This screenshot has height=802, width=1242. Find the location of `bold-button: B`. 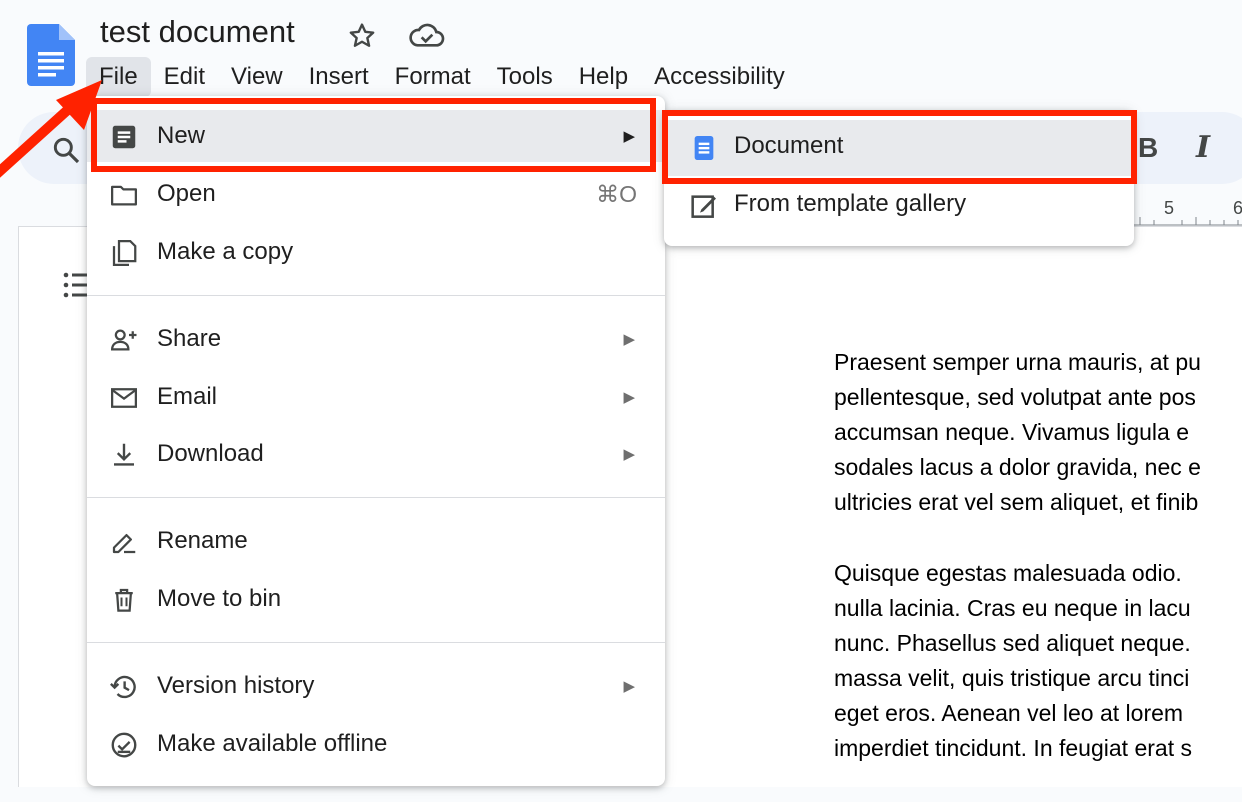

bold-button: B is located at coordinates (1148, 148).